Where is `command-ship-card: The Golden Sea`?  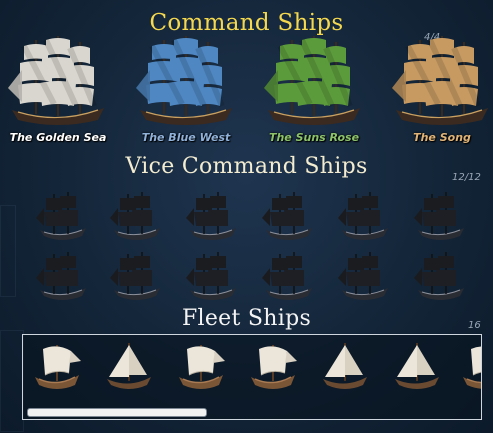
command-ship-card: The Golden Sea is located at coordinates (58, 91).